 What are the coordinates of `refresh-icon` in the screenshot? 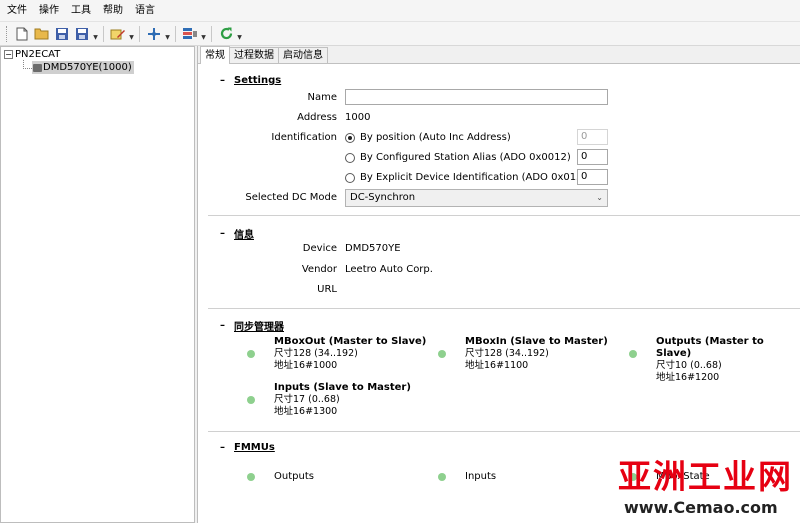 It's located at (226, 34).